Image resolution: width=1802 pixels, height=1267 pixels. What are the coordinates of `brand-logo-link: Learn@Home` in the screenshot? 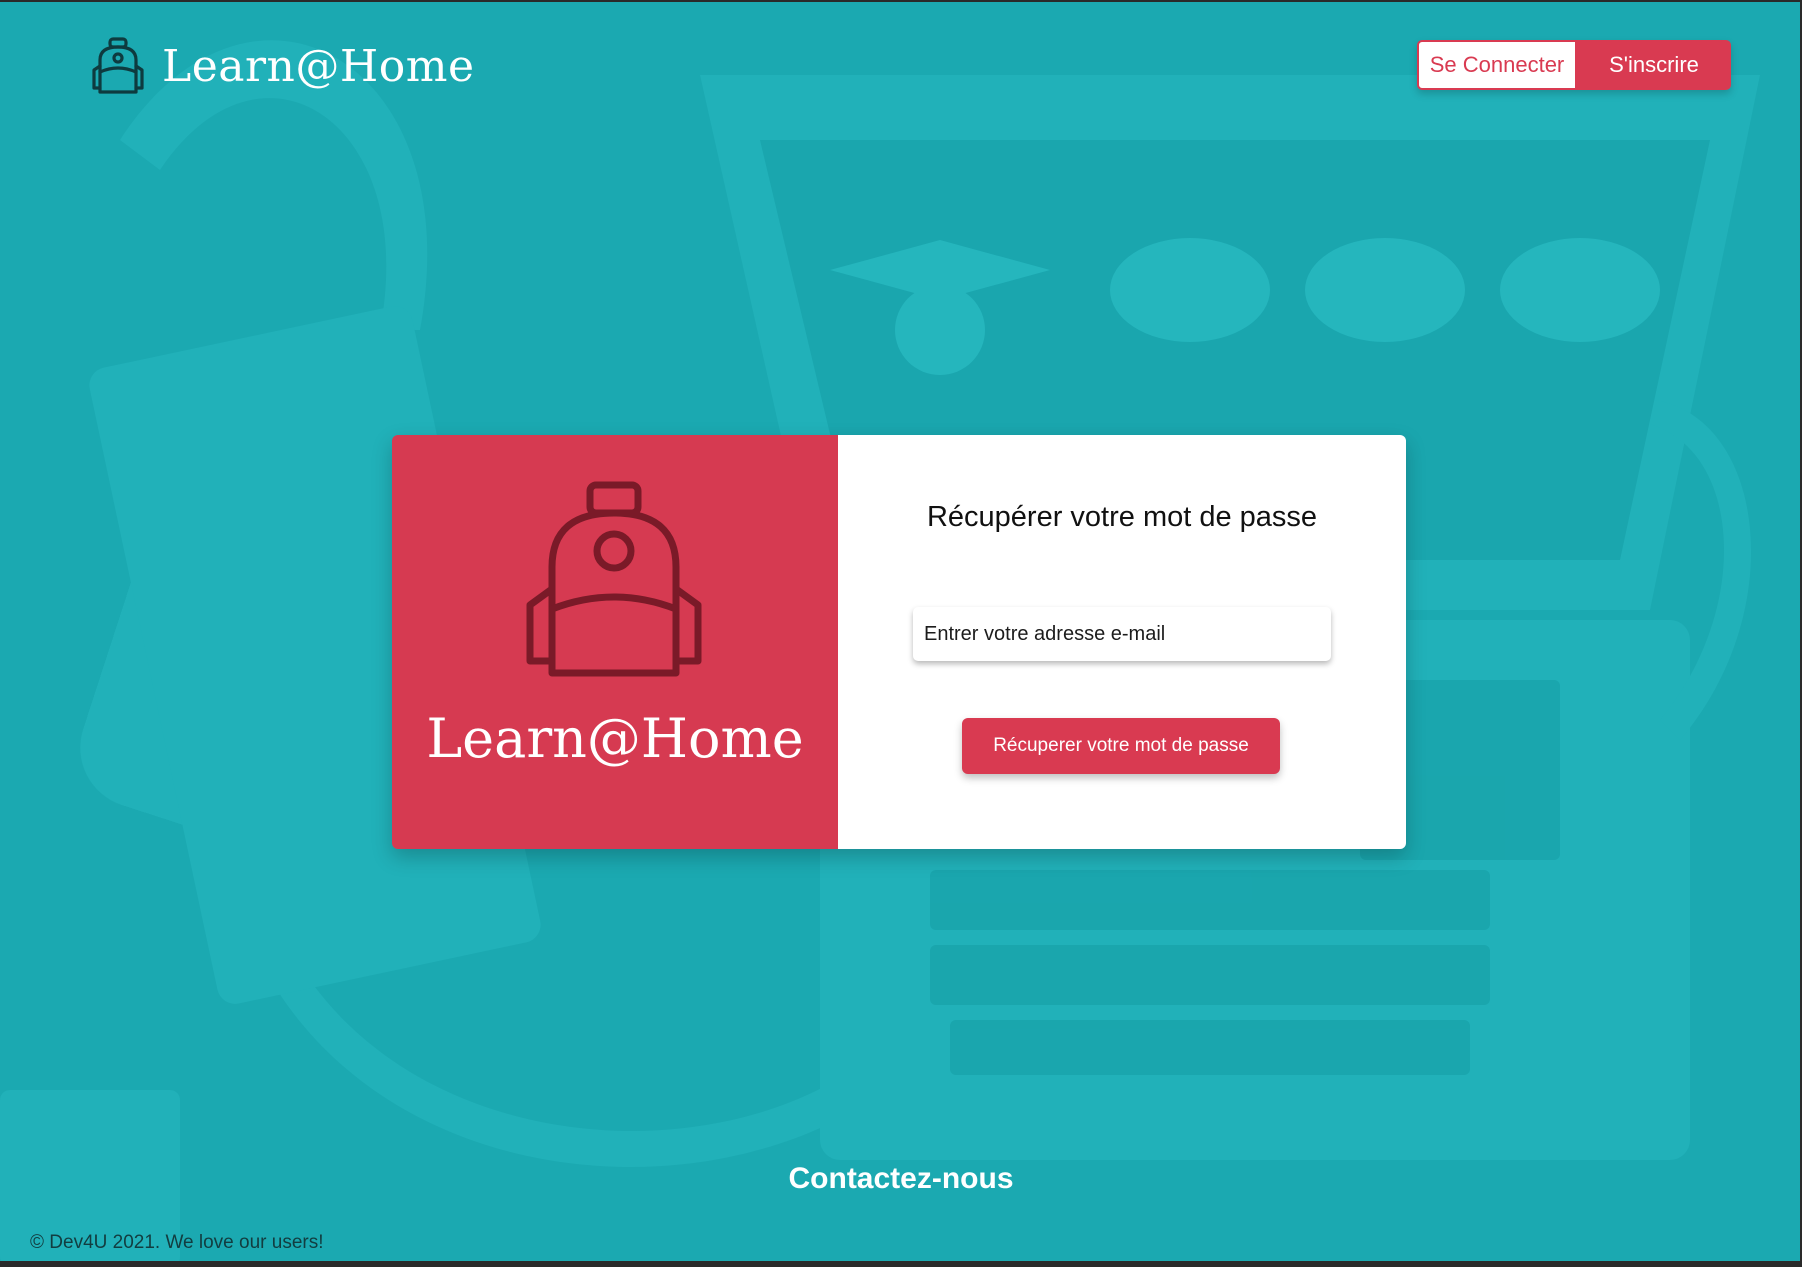 It's located at (282, 66).